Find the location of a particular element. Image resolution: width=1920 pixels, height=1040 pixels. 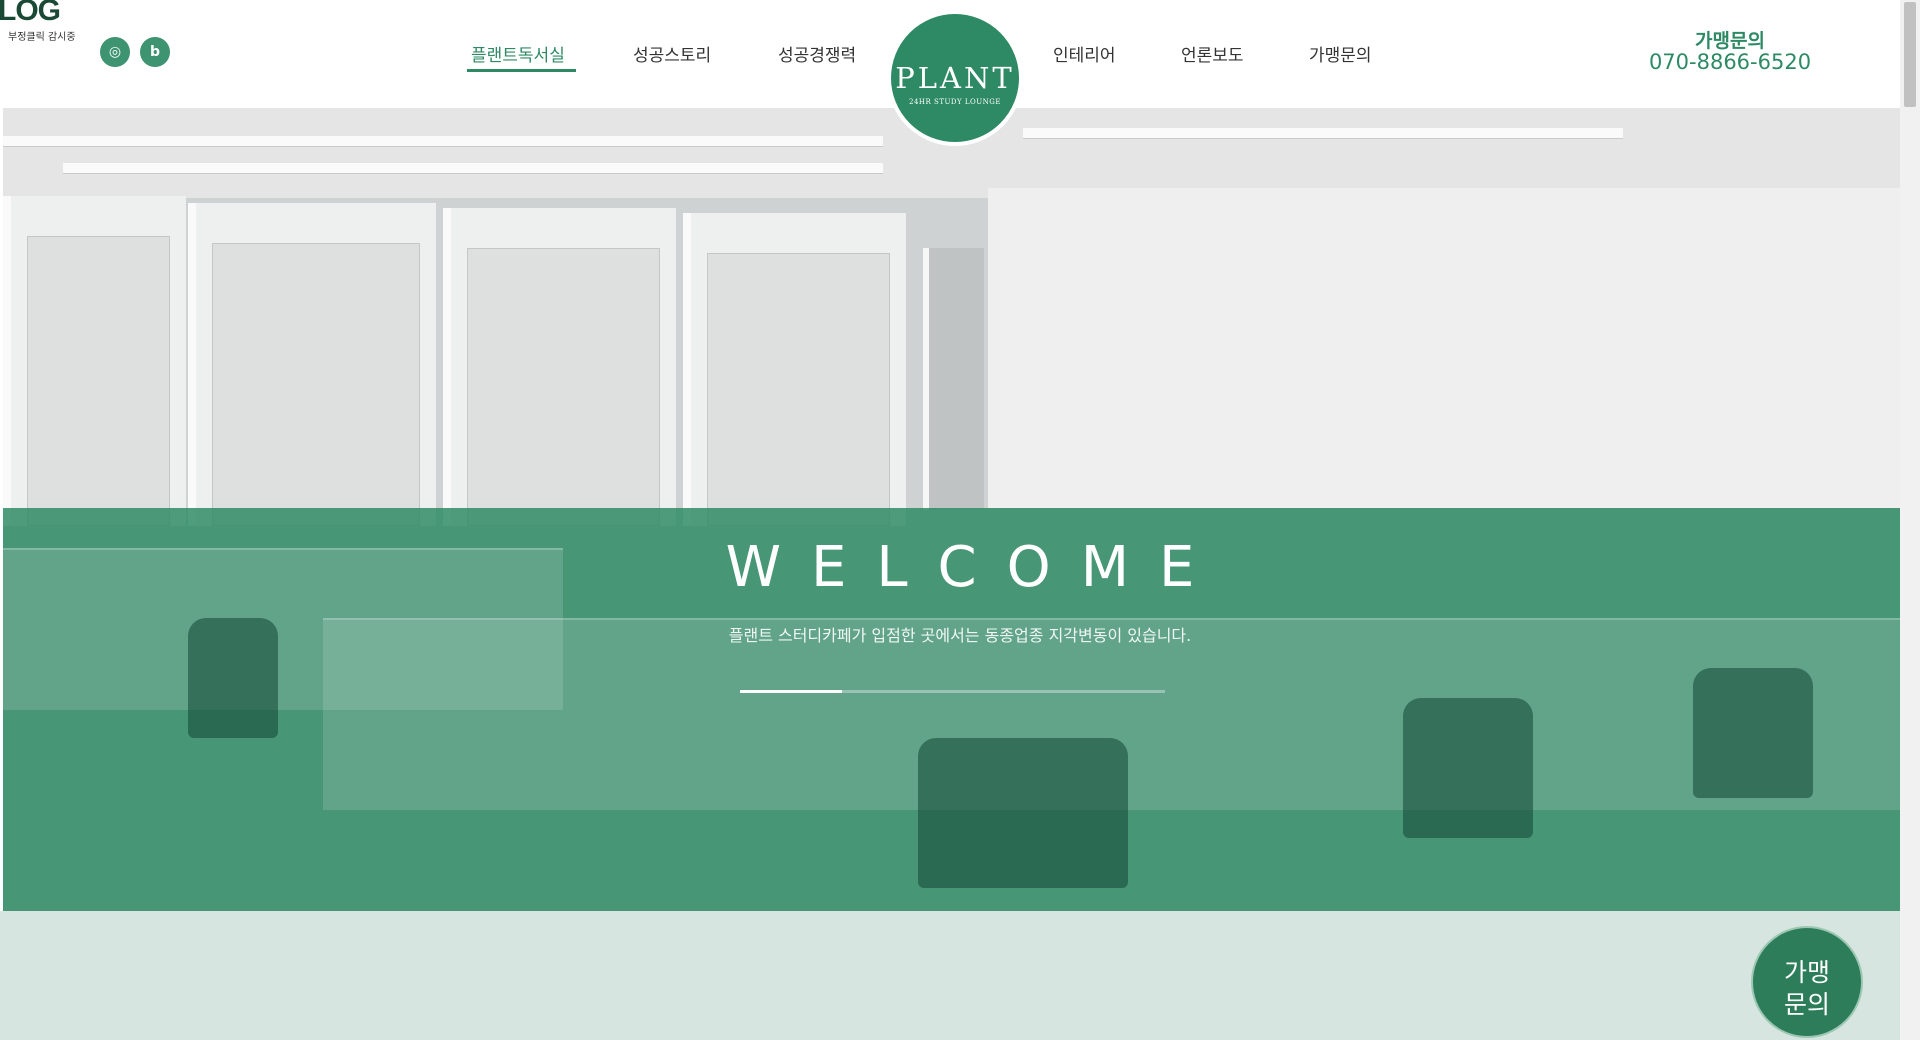

slide-progress-fill is located at coordinates (791, 691).